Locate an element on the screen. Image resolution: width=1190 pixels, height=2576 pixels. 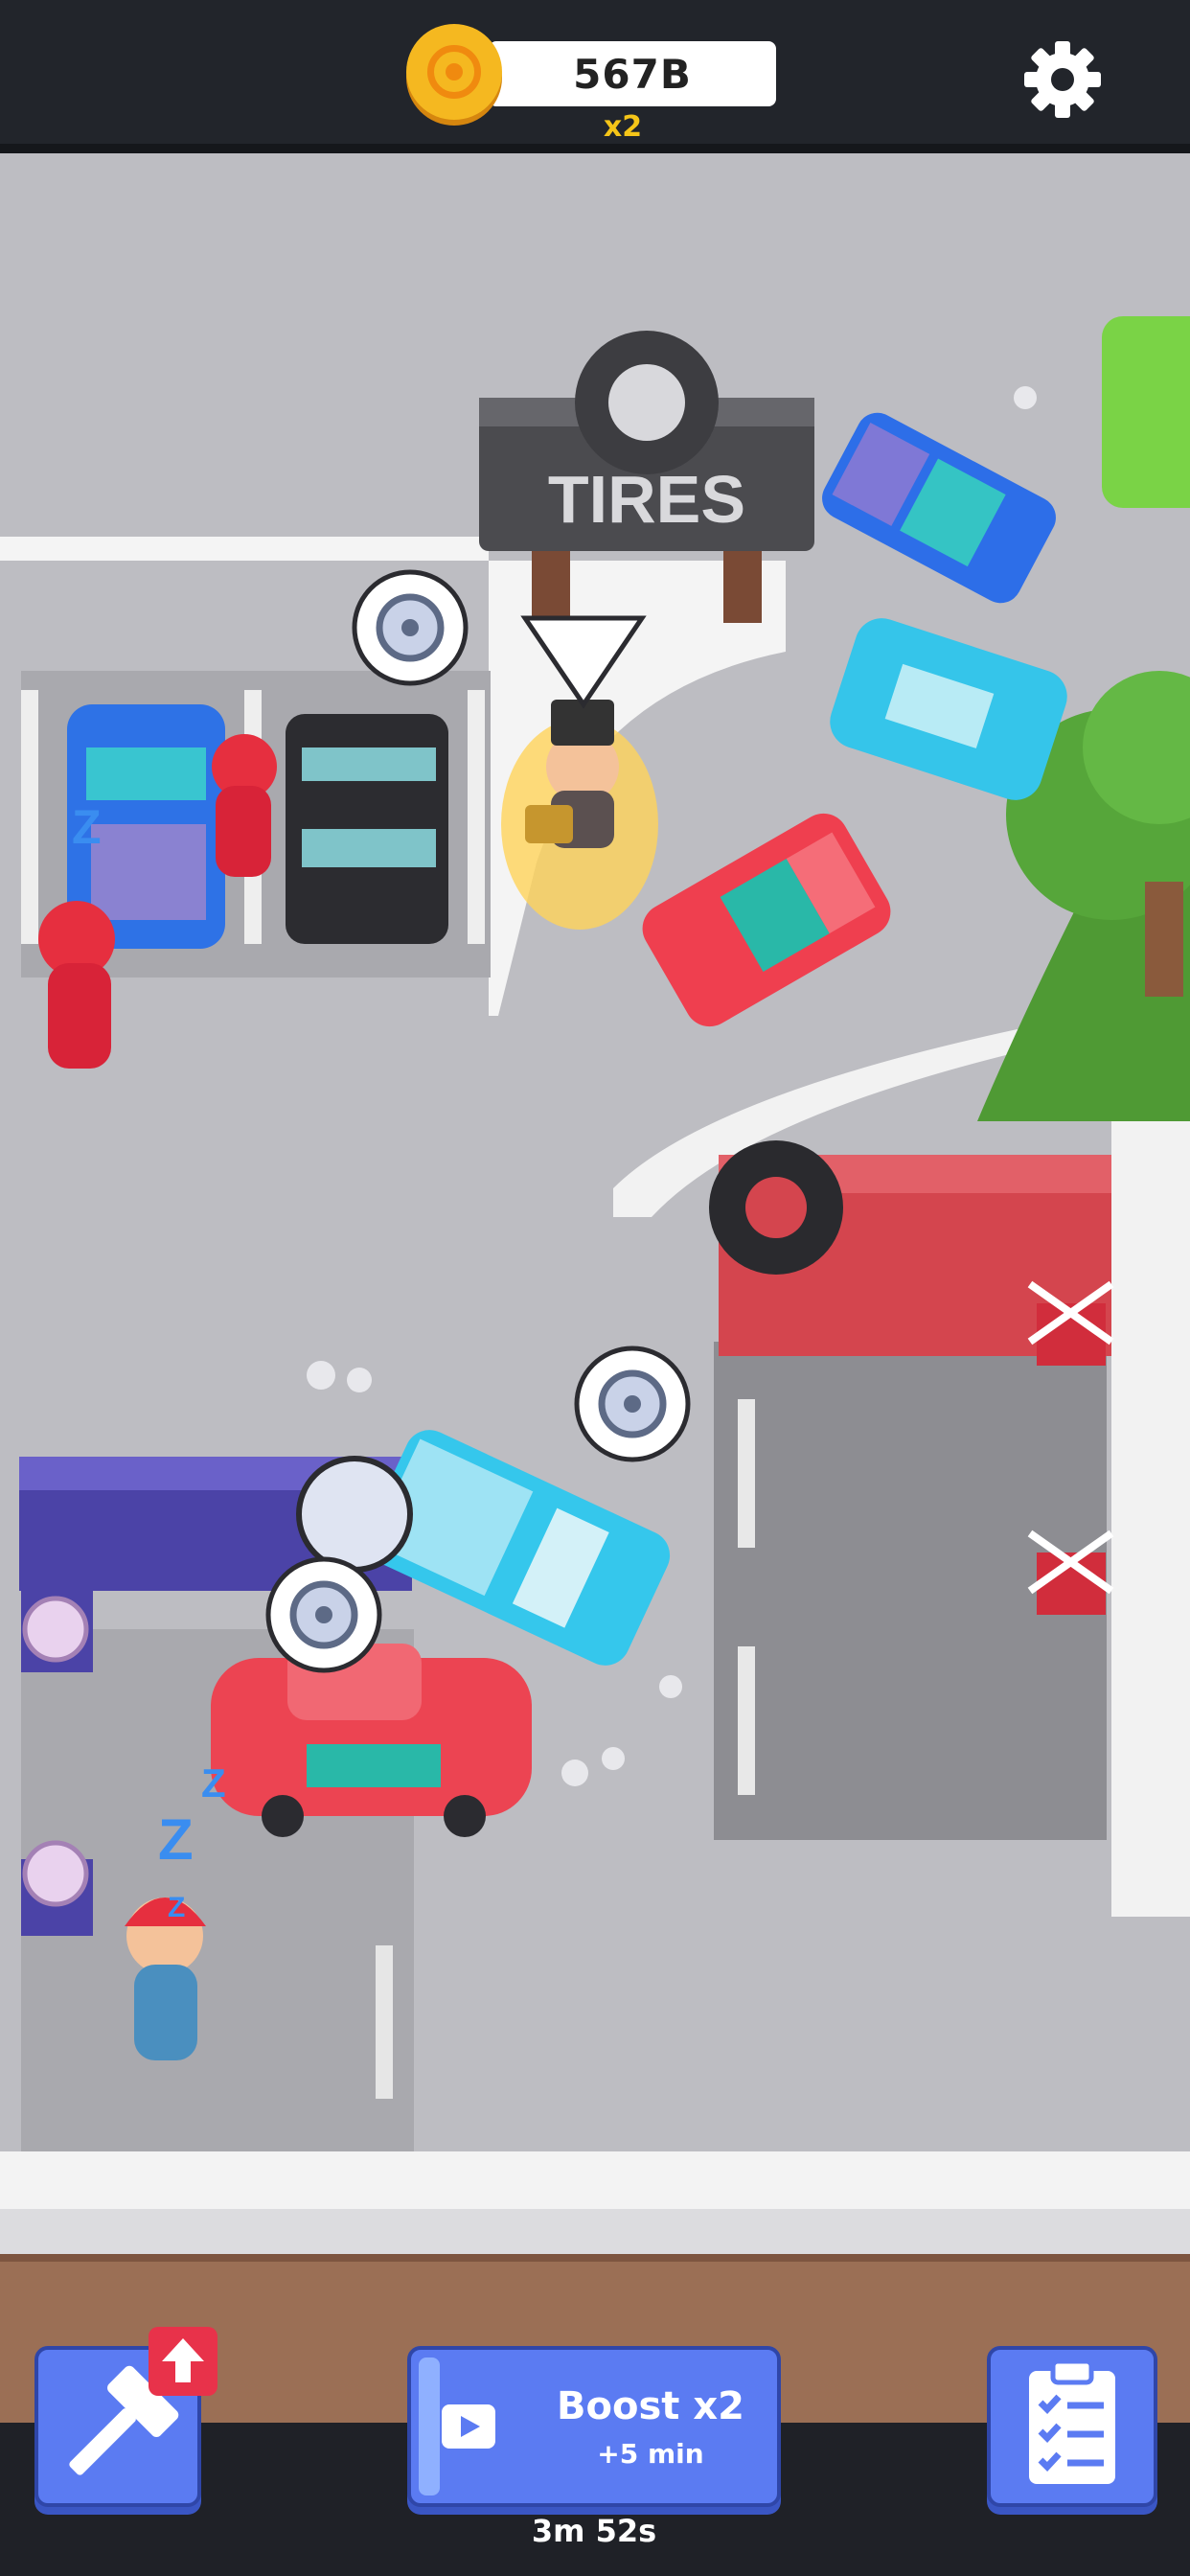
sleep-z-1: Z is located at coordinates (87, 827).